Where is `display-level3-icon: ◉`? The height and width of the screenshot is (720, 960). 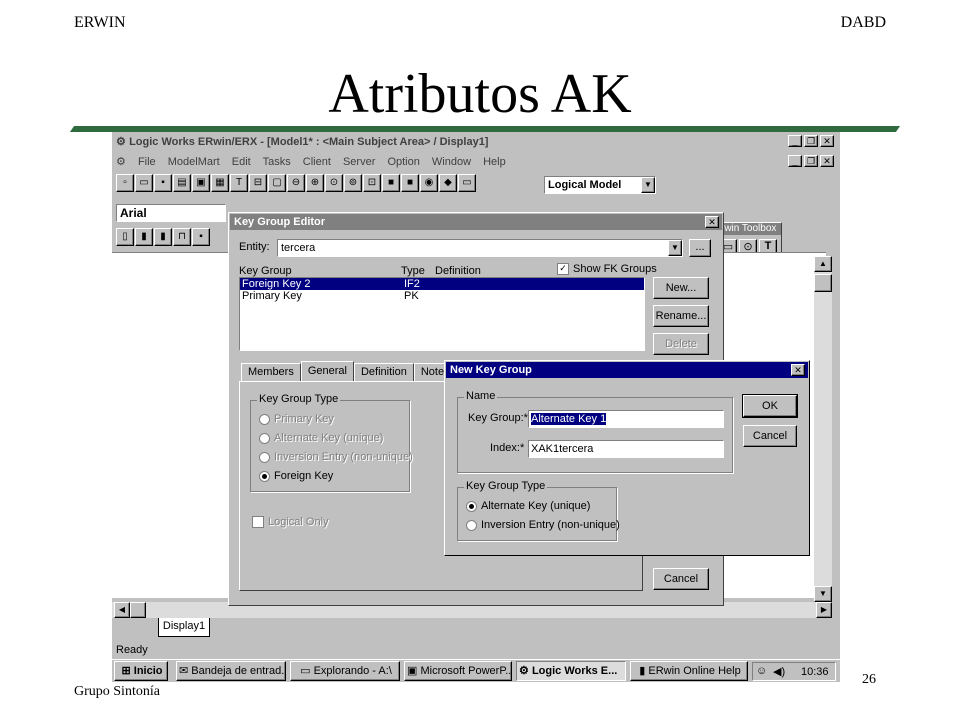 display-level3-icon: ◉ is located at coordinates (429, 183).